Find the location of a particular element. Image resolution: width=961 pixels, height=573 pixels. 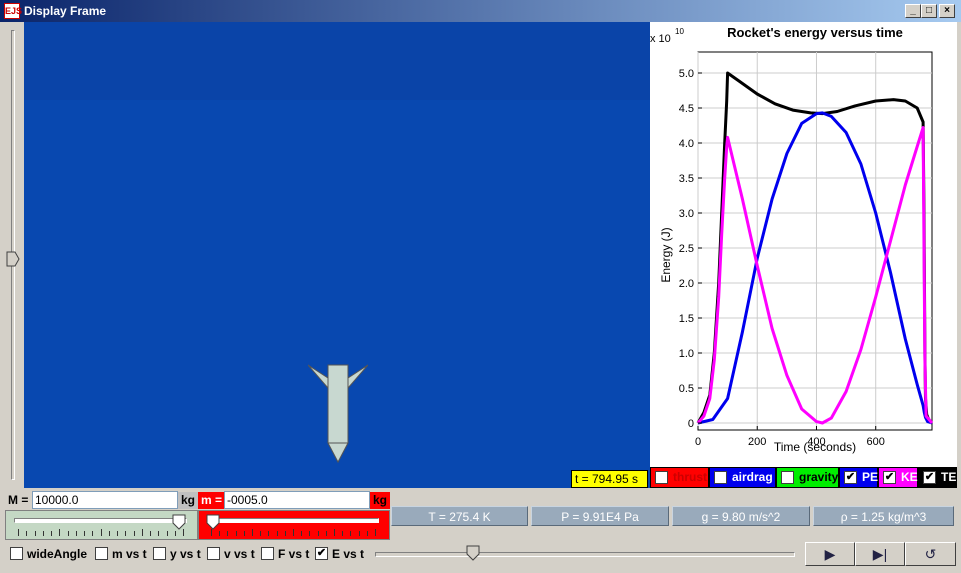

y-axis-label: Energy (J) is located at coordinates (666, 254).